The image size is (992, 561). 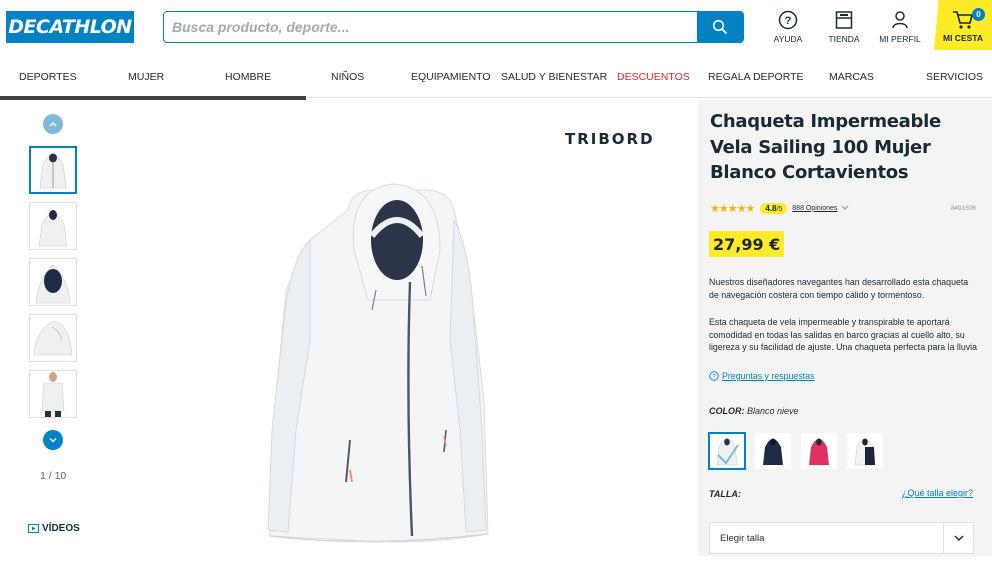 I want to click on search-icon, so click(x=720, y=27).